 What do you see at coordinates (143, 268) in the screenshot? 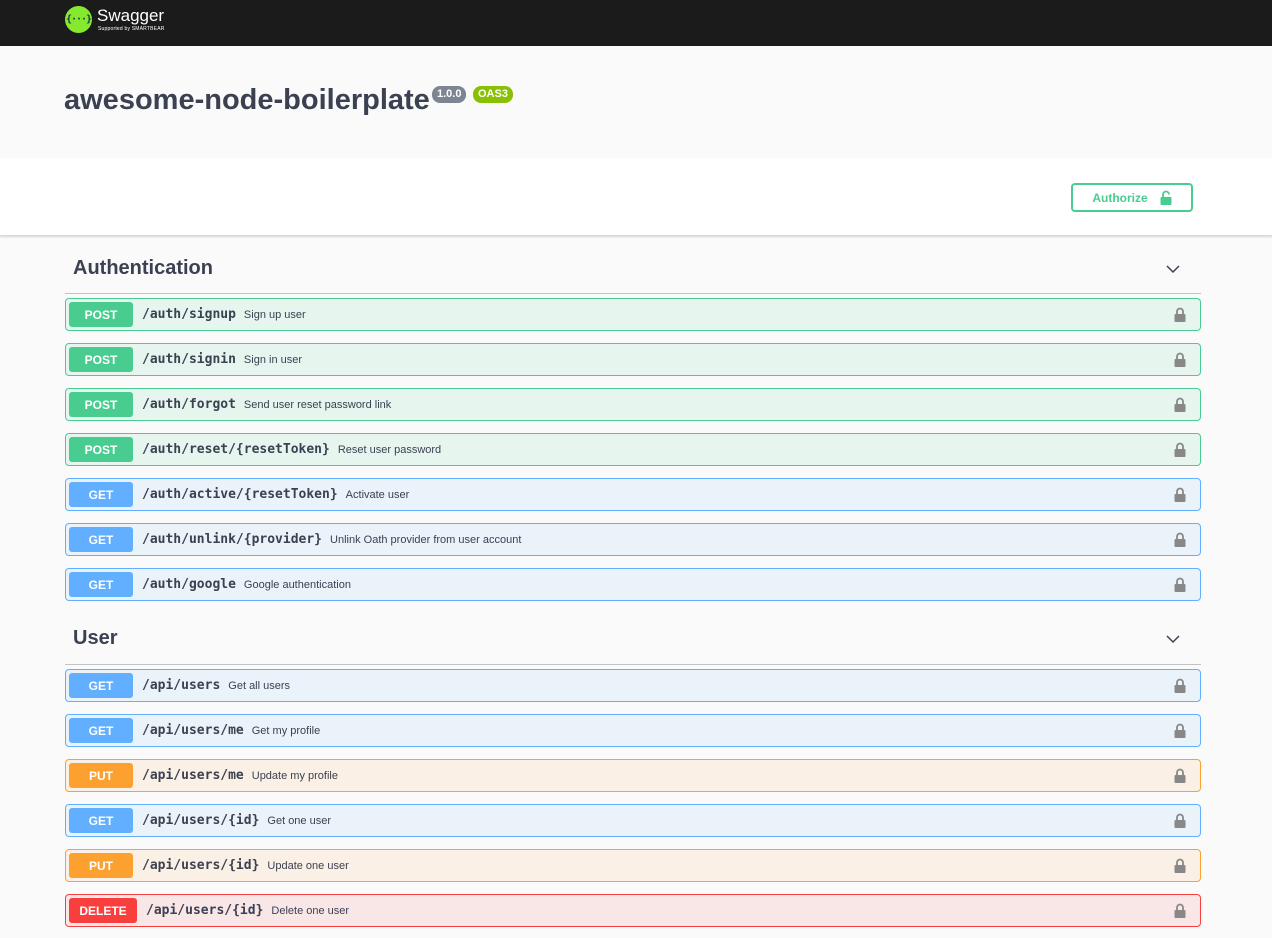
I see `tag-name: Authentication` at bounding box center [143, 268].